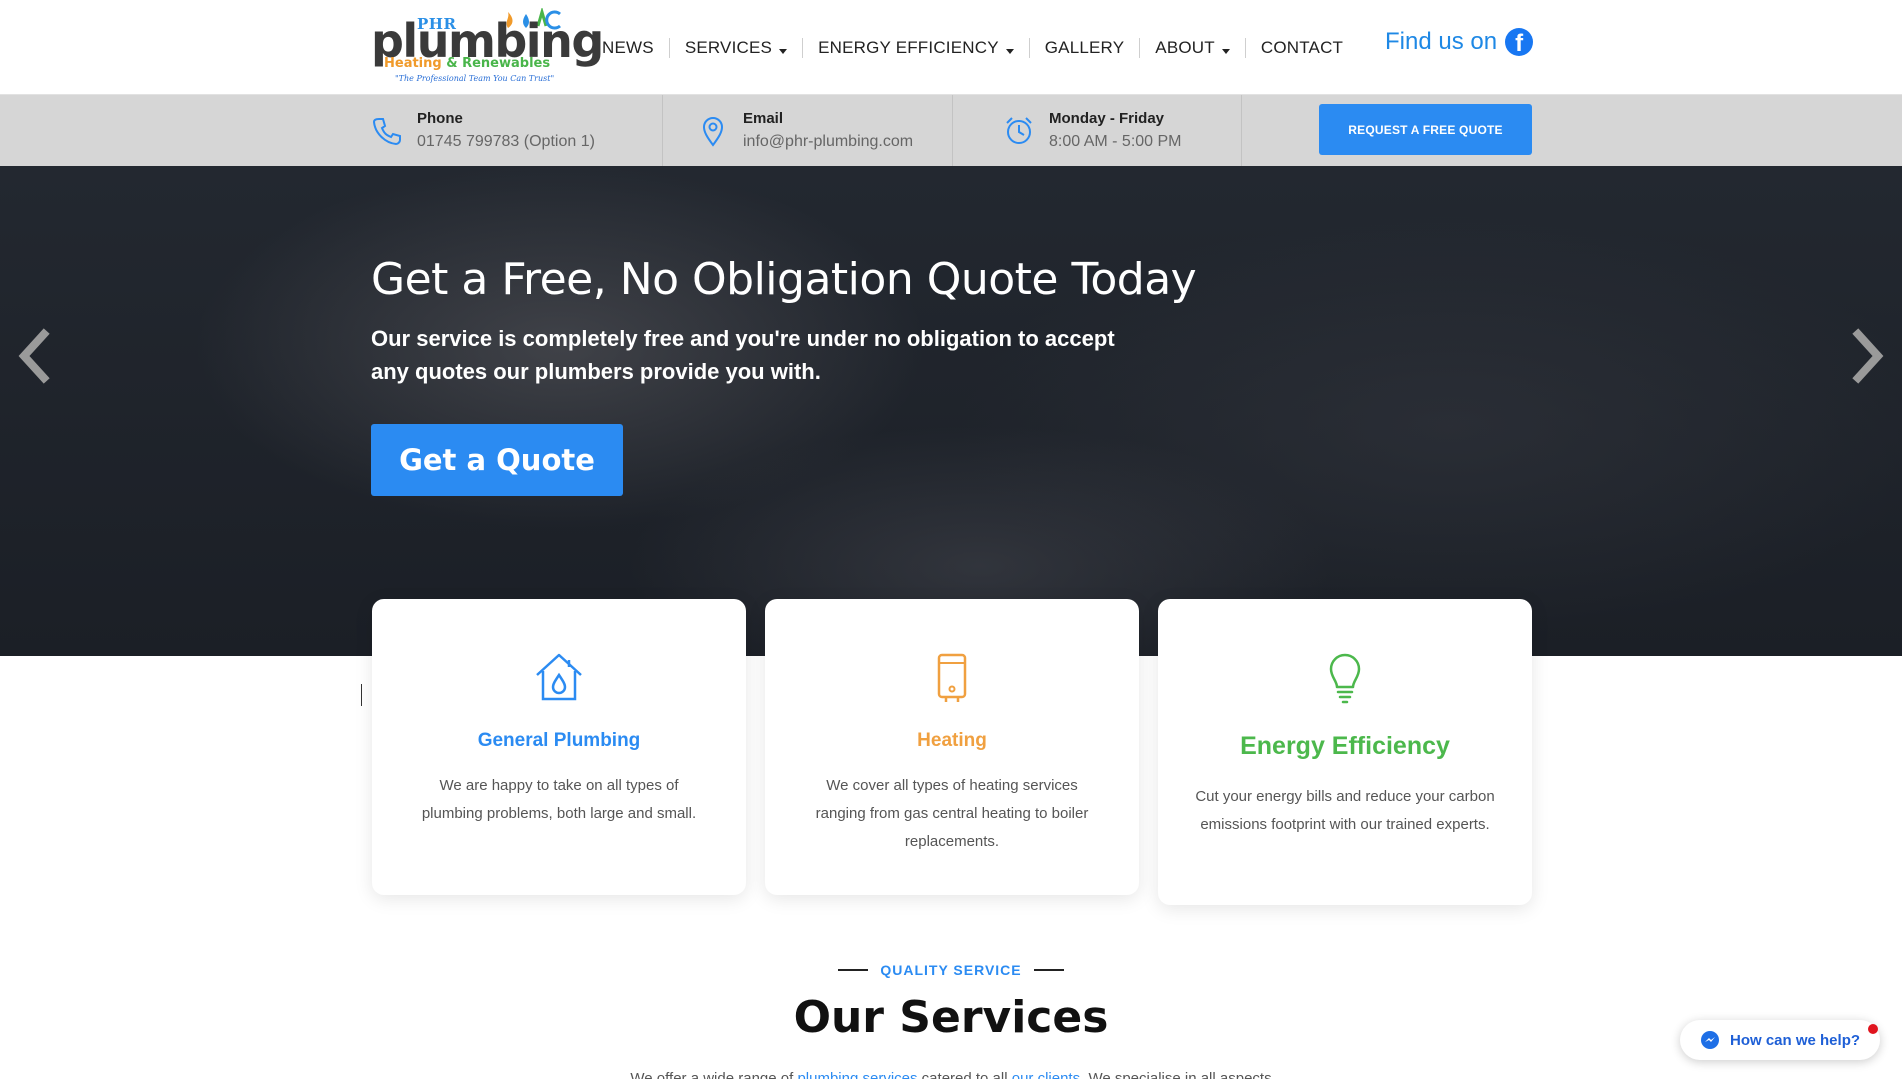 This screenshot has height=1079, width=1902. I want to click on chevron-left-icon, so click(34, 356).